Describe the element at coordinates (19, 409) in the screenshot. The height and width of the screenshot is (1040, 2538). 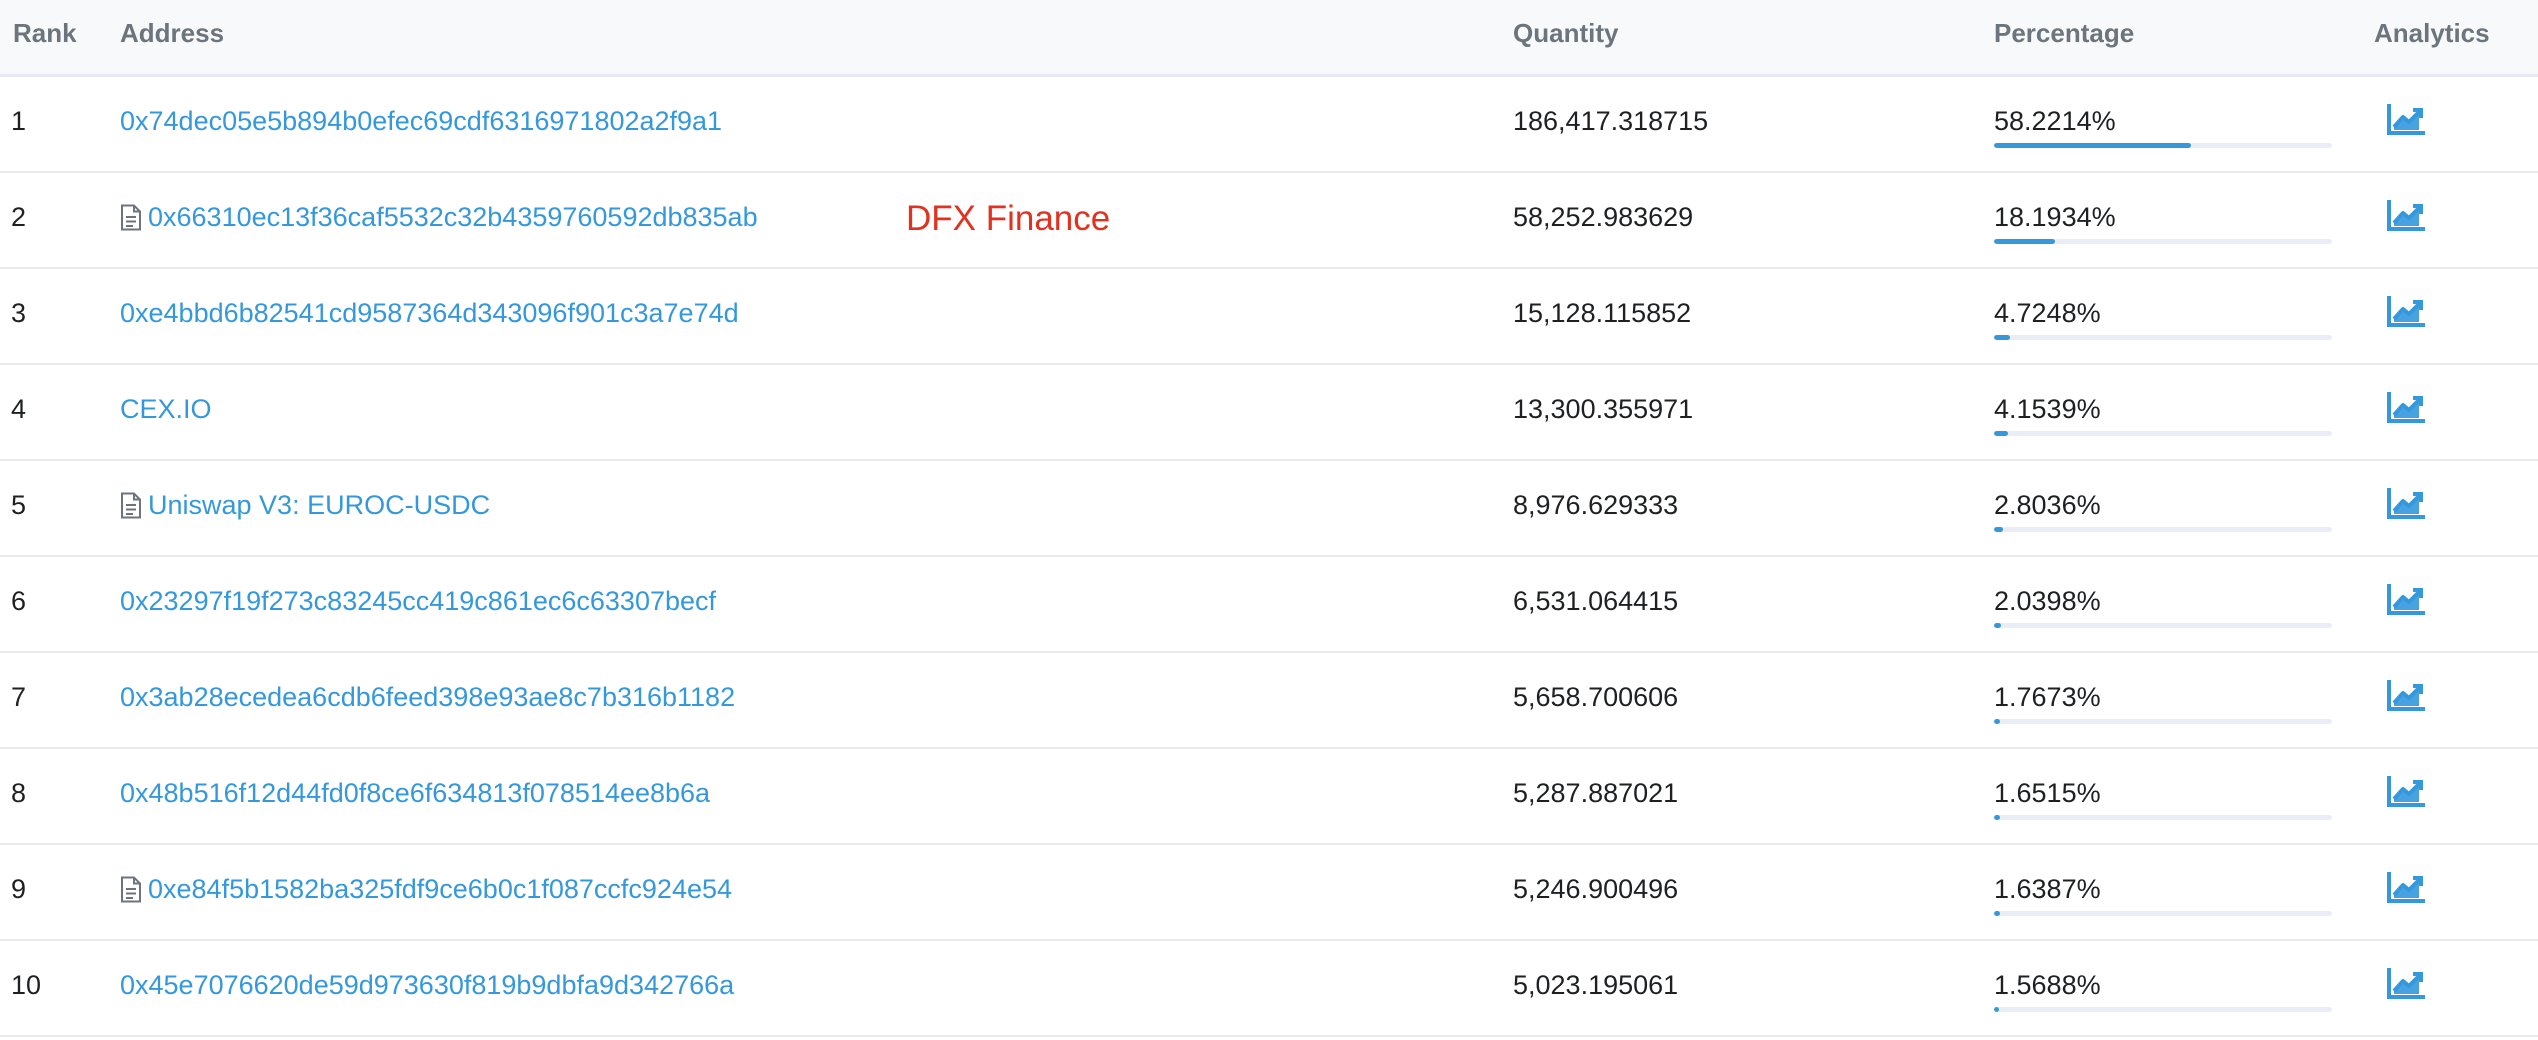
I see `rank-cell: 4` at that location.